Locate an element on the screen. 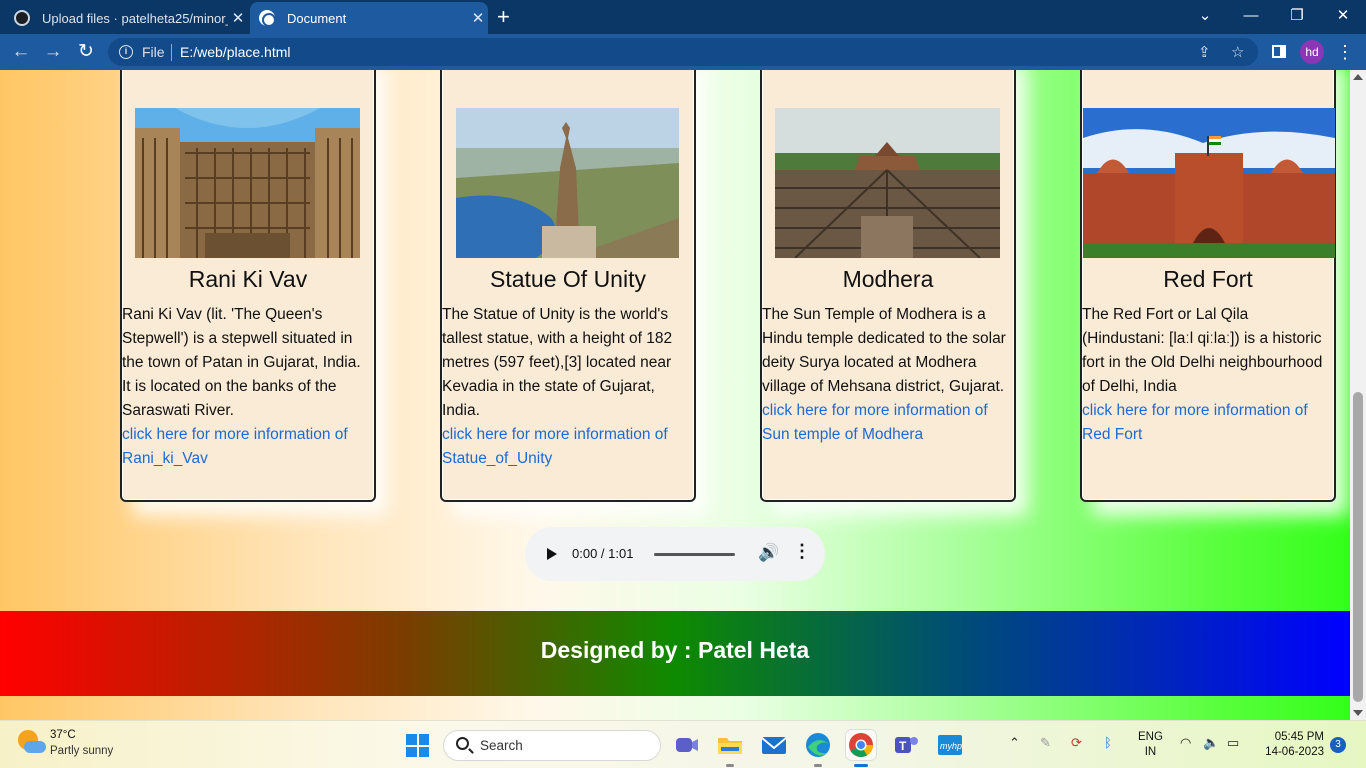 The height and width of the screenshot is (768, 1366). scroll-thumb is located at coordinates (1358, 547).